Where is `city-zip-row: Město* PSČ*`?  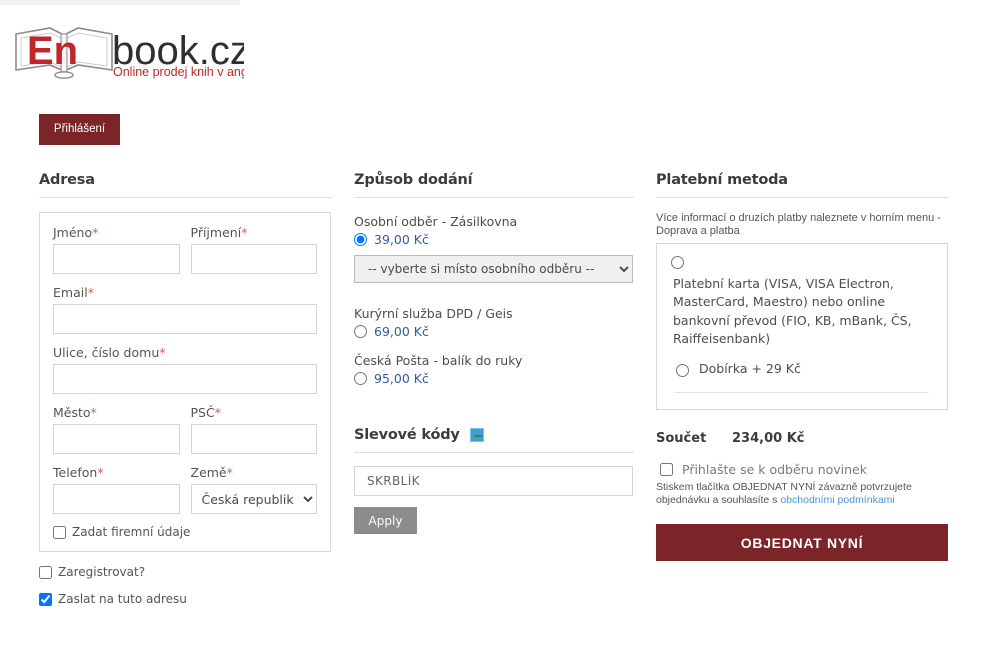 city-zip-row: Město* PSČ* is located at coordinates (185, 429).